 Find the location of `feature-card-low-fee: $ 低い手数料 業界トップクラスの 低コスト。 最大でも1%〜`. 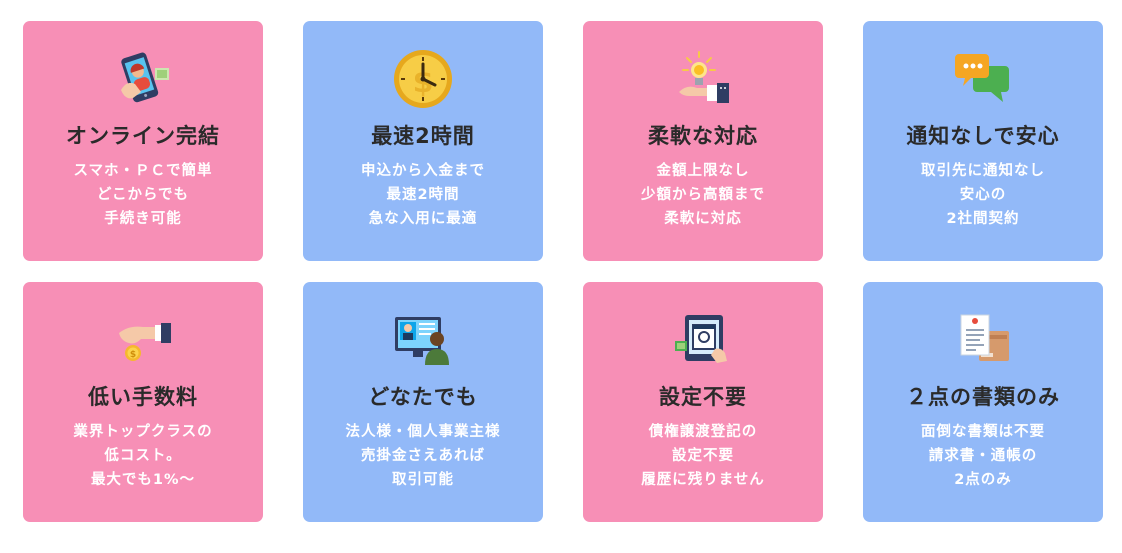

feature-card-low-fee: $ 低い手数料 業界トップクラスの 低コスト。 最大でも1%〜 is located at coordinates (143, 402).